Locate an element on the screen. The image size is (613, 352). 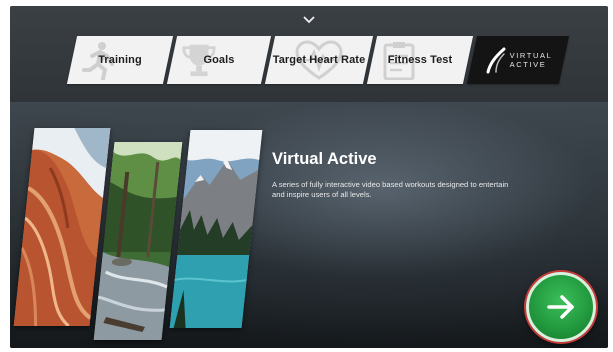
tab-goals-label: Goals is located at coordinates (219, 60).